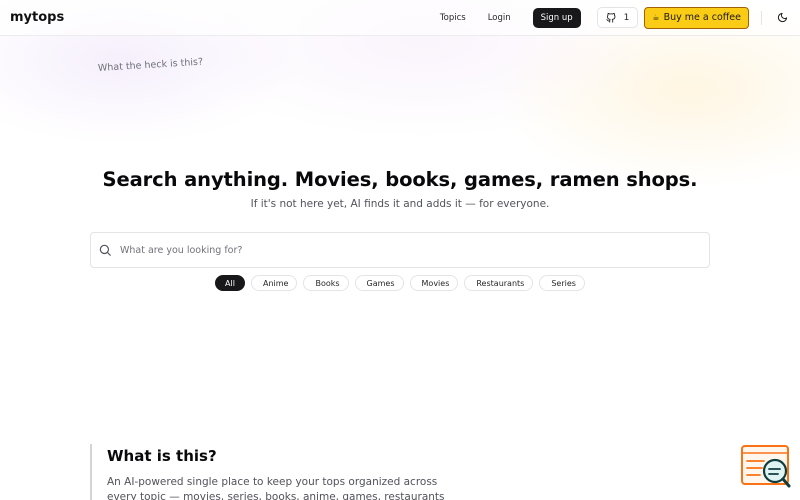 The image size is (800, 500). Describe the element at coordinates (499, 18) in the screenshot. I see `nav-login: Login` at that location.